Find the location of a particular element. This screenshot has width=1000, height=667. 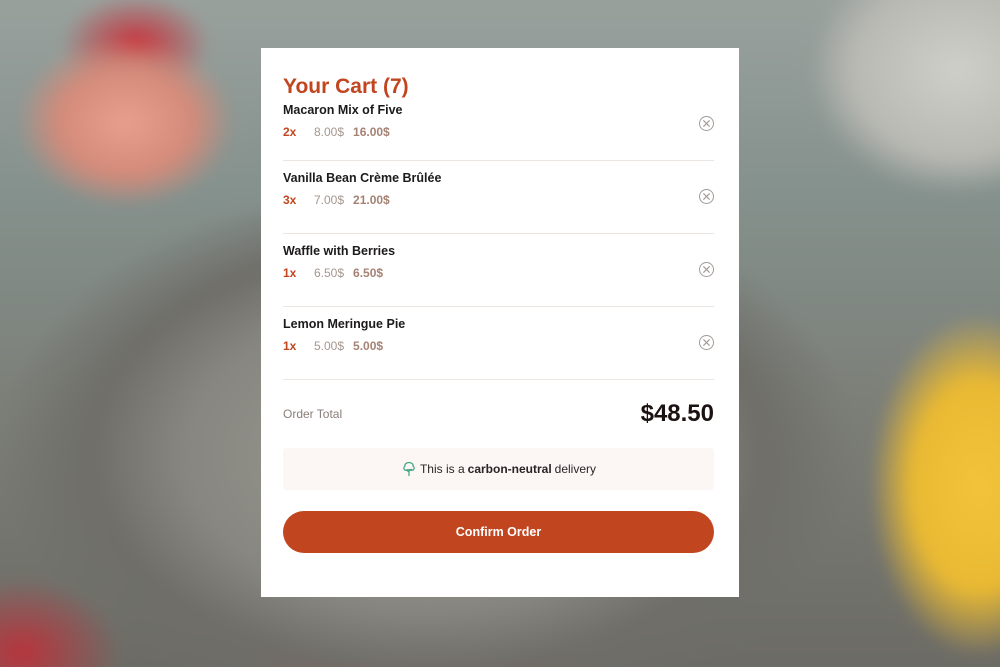

cart-item: Waffle with Berries 1x 6.50$ 6.50$ is located at coordinates (498, 270).